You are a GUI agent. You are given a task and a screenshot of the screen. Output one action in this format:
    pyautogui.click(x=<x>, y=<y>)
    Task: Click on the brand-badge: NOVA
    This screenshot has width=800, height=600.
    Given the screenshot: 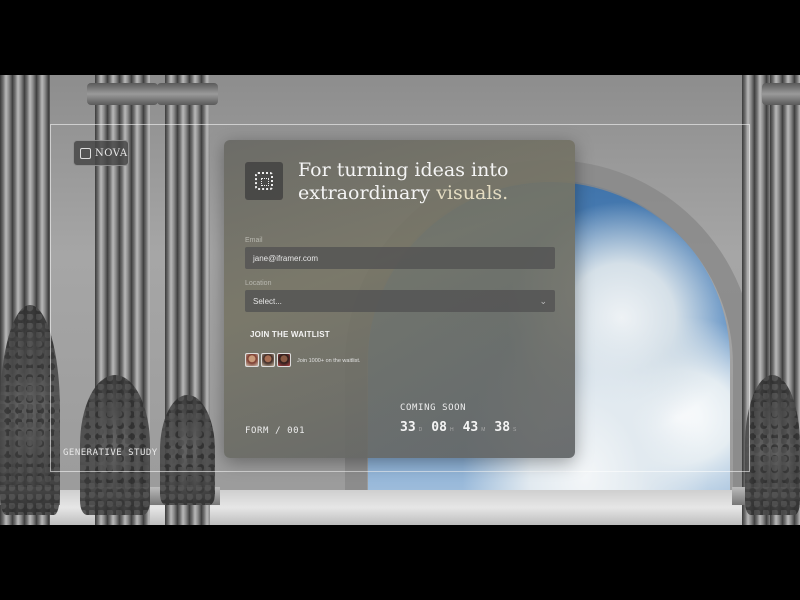 What is the action you would take?
    pyautogui.click(x=101, y=153)
    